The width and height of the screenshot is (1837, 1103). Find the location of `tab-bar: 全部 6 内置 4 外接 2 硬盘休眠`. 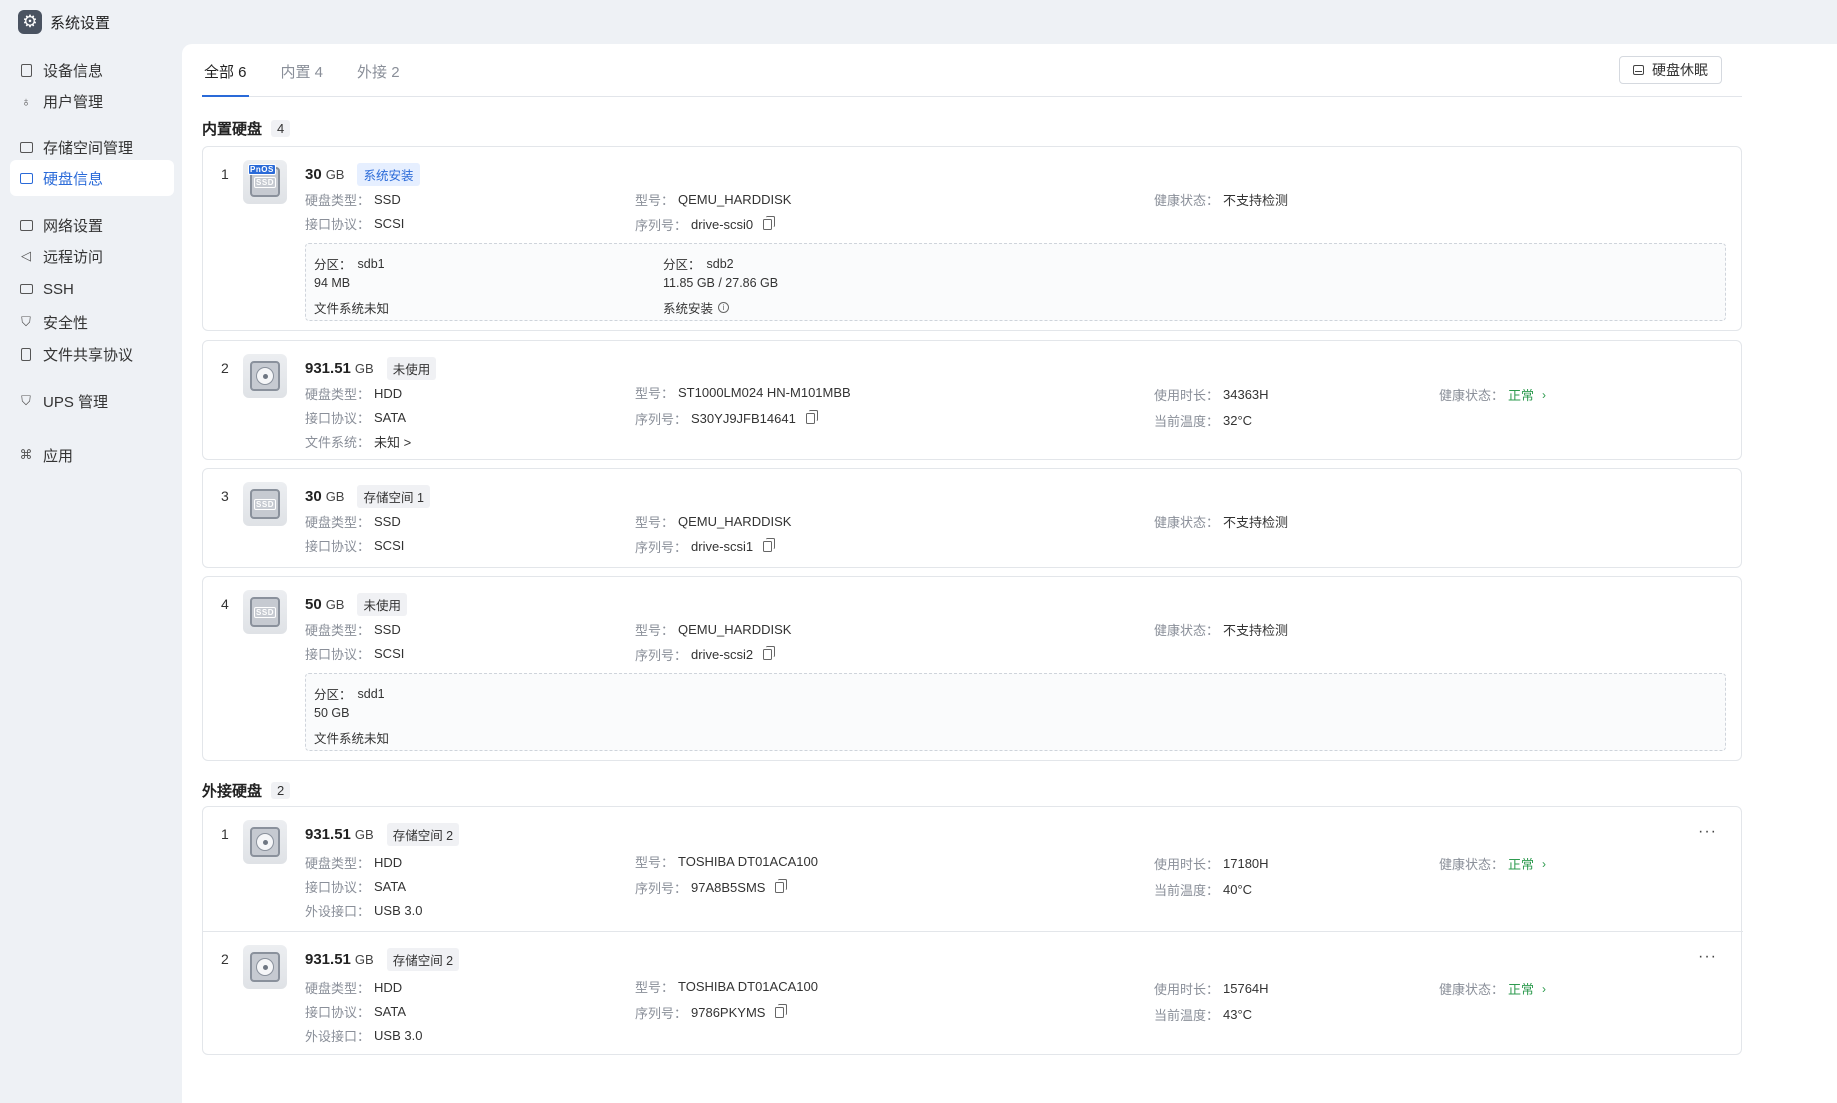

tab-bar: 全部 6 内置 4 外接 2 硬盘休眠 is located at coordinates (972, 70).